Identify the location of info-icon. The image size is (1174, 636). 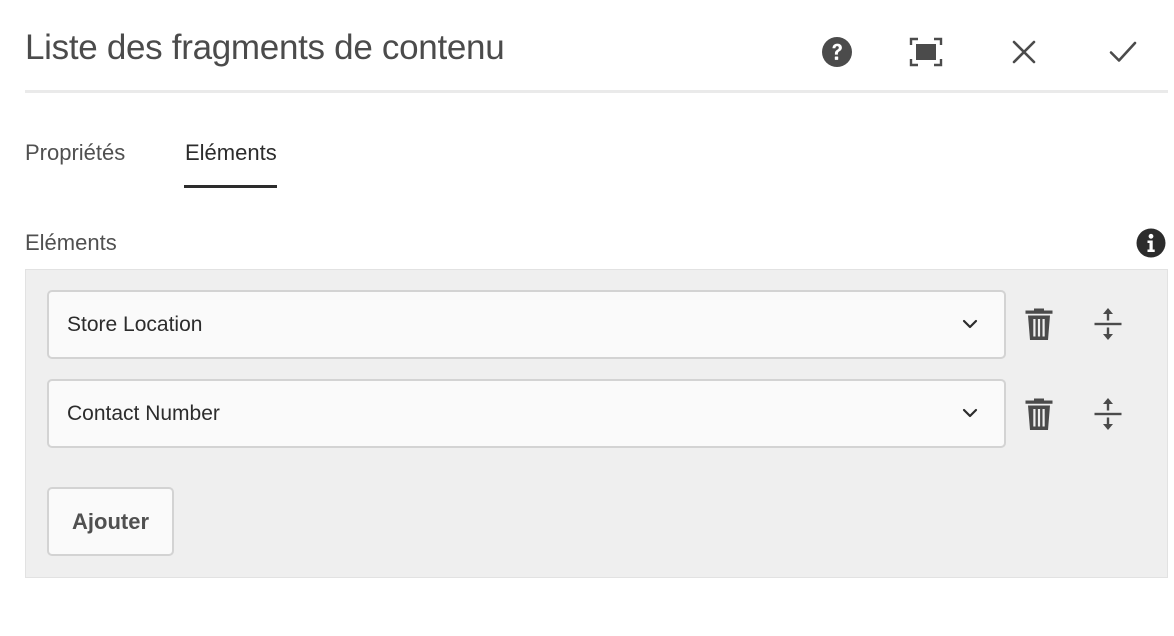
(1151, 243).